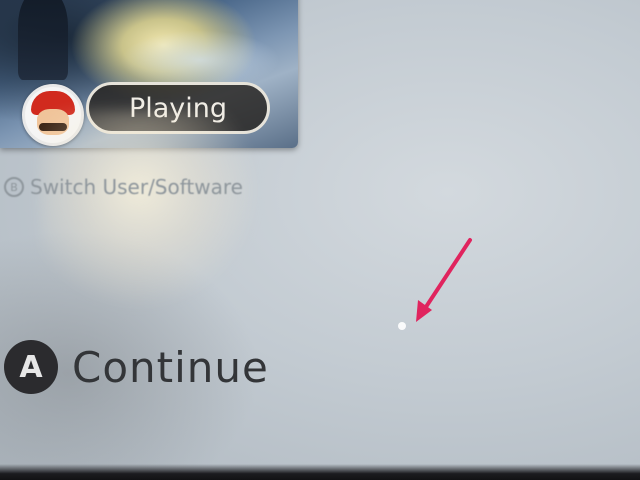 The height and width of the screenshot is (480, 640). Describe the element at coordinates (445, 278) in the screenshot. I see `annotation-arrow-line` at that location.